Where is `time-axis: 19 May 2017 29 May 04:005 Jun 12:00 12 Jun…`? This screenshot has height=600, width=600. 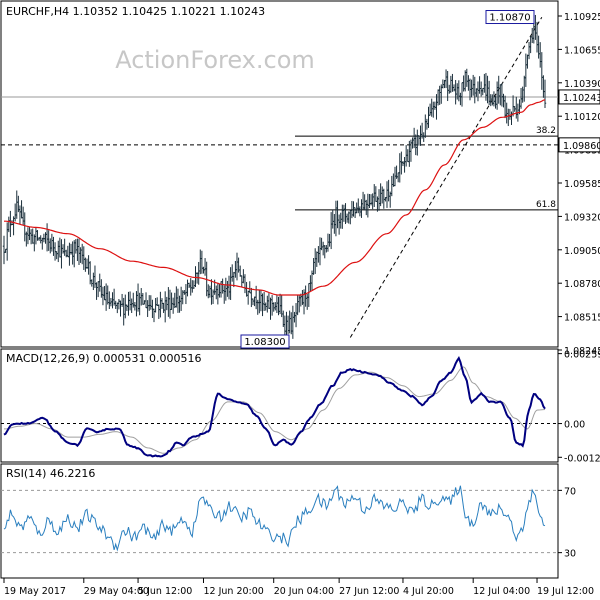 time-axis: 19 May 2017 29 May 04:005 Jun 12:00 12 Jun… is located at coordinates (298, 587).